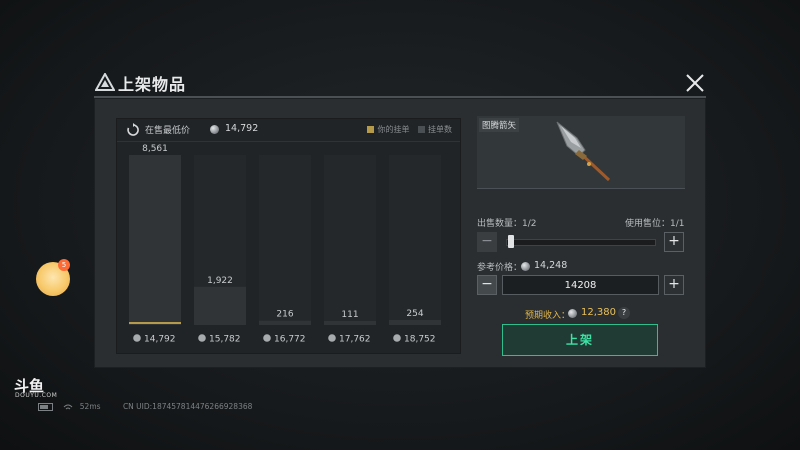 The image size is (800, 450). Describe the element at coordinates (155, 323) in the screenshot. I see `your-listing-marker` at that location.